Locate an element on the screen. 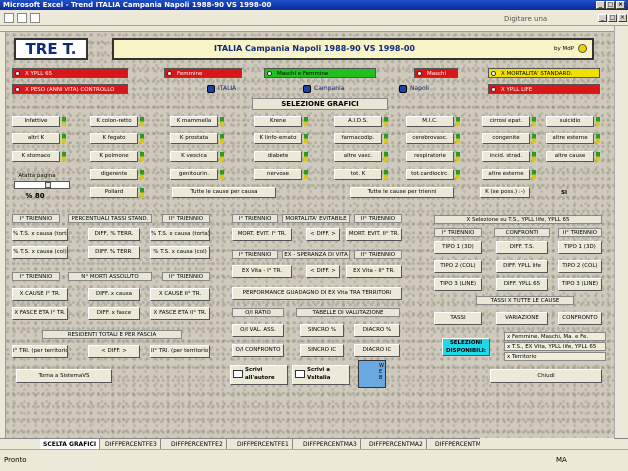 This screenshot has width=628, height=471. cause-button-c1-0: Infettive is located at coordinates (36, 121).